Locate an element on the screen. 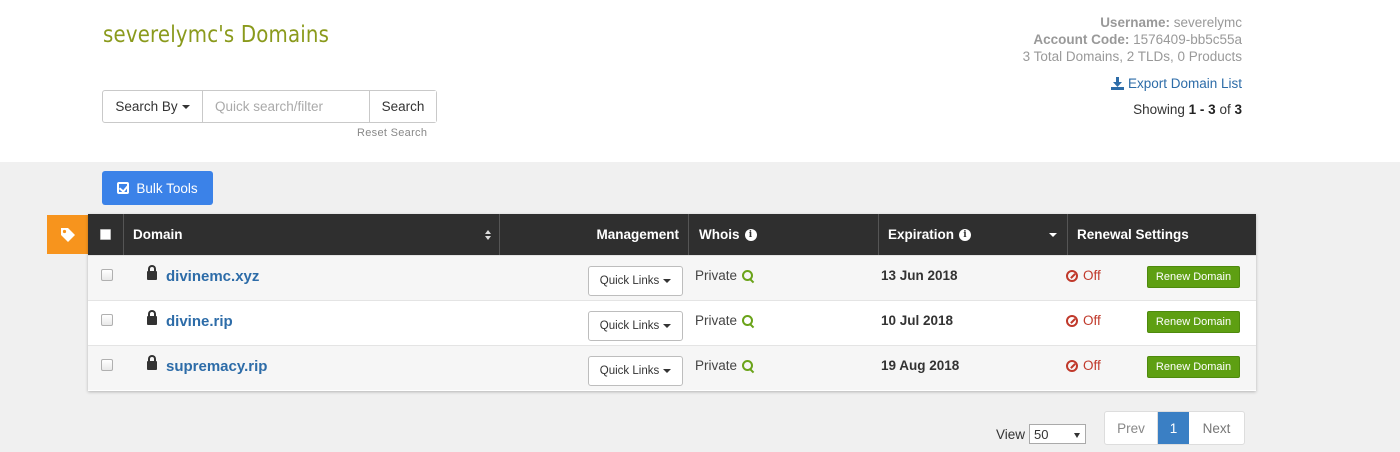 The width and height of the screenshot is (1400, 452). domain-link: divine.rip is located at coordinates (199, 321).